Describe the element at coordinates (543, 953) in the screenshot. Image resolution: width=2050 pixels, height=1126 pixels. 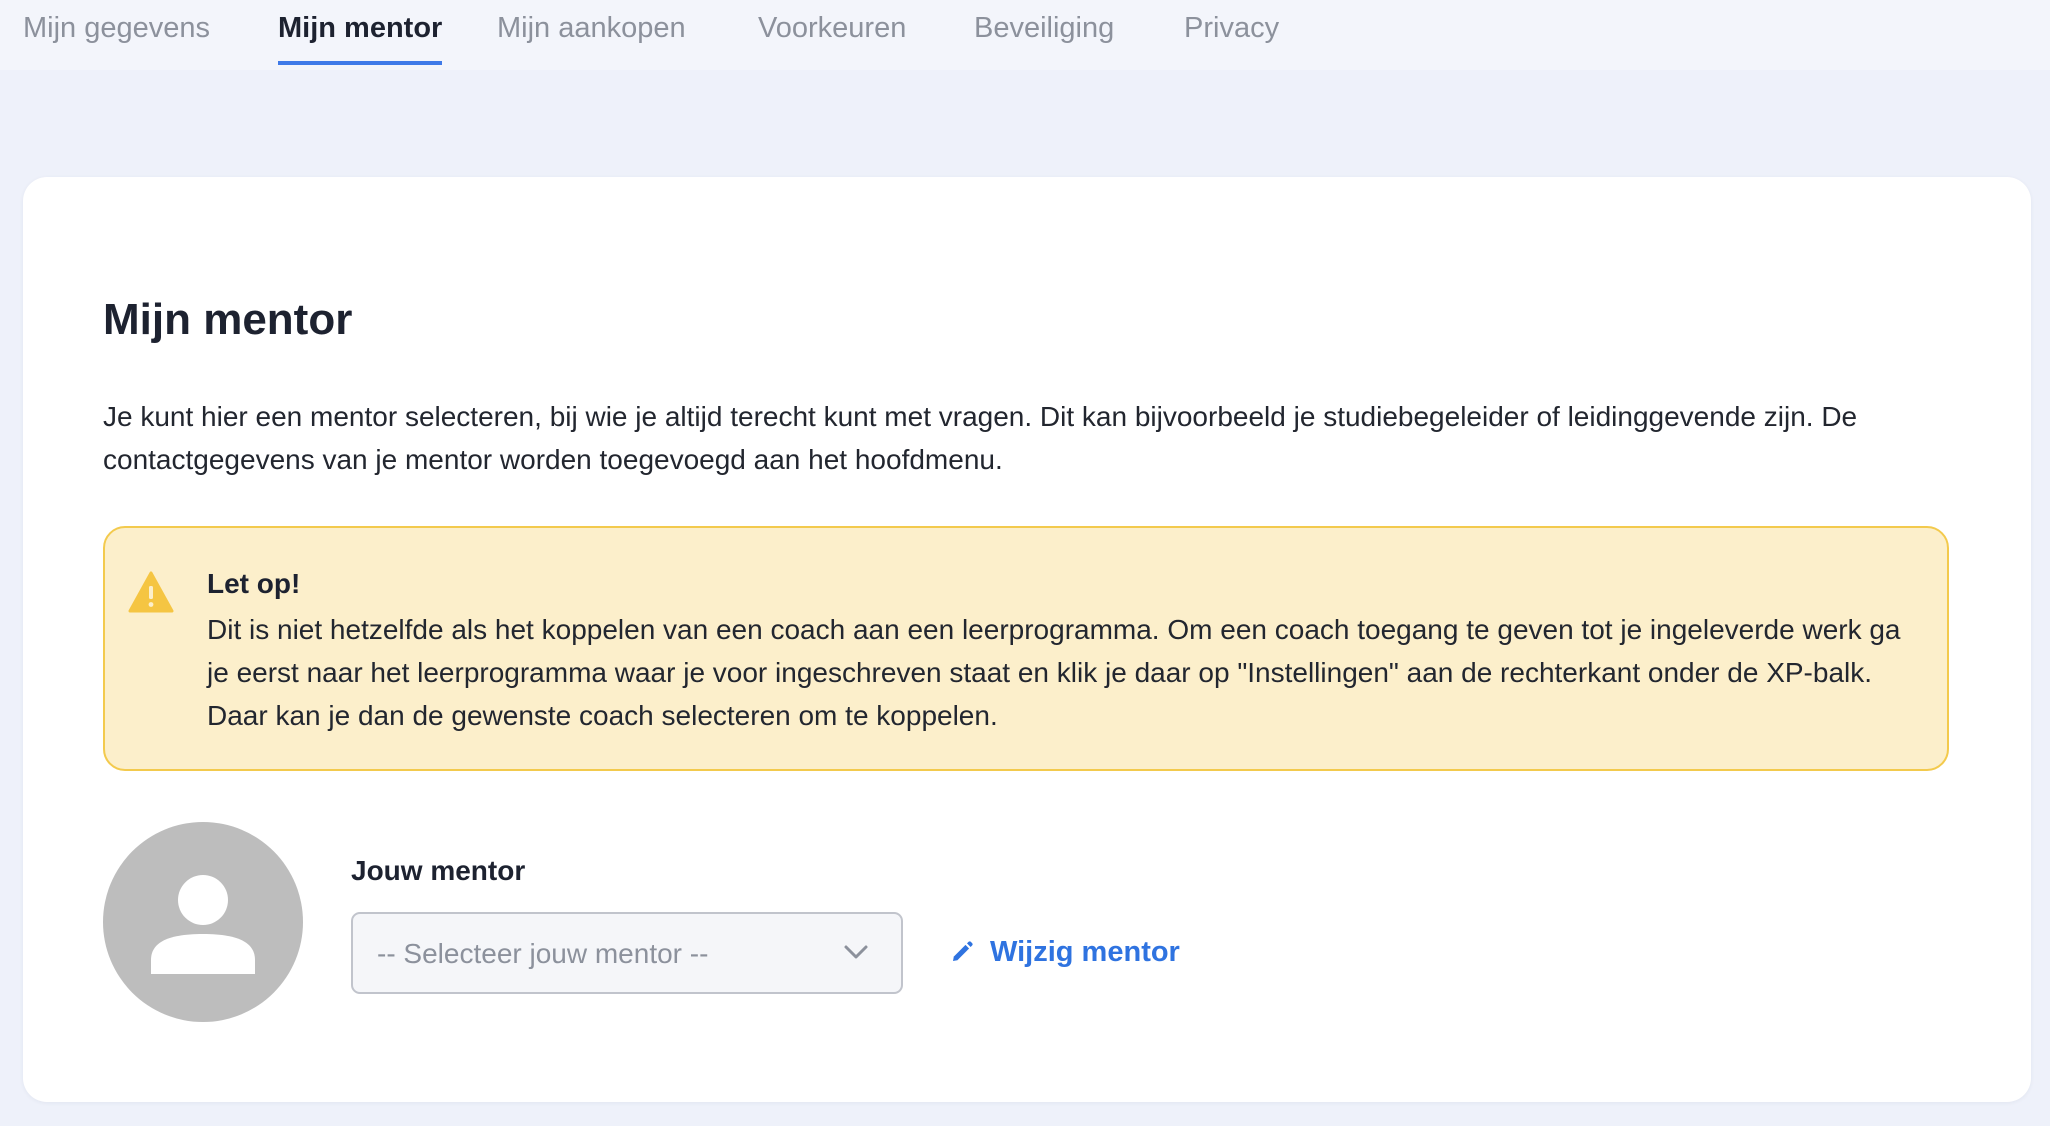
I see `mentor-select-value: -- Selecteer jouw mentor --` at that location.